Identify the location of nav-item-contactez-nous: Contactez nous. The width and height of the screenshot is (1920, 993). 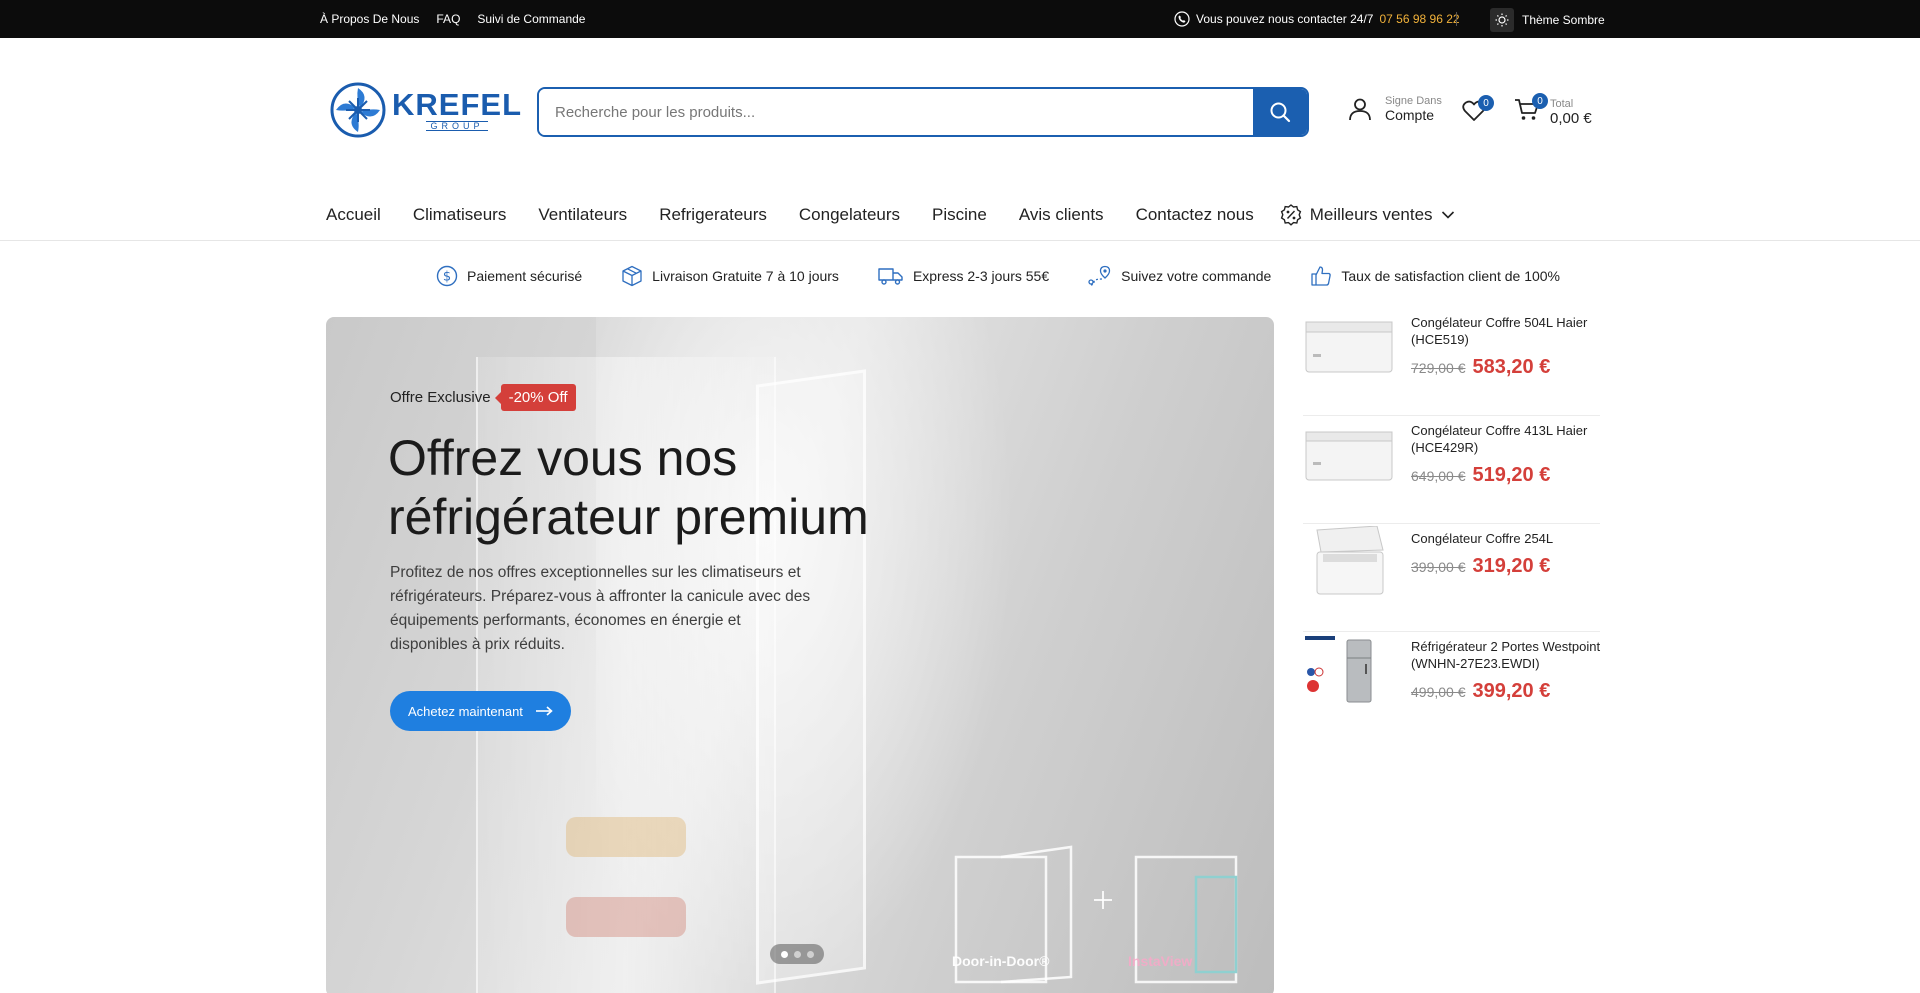
(1195, 215).